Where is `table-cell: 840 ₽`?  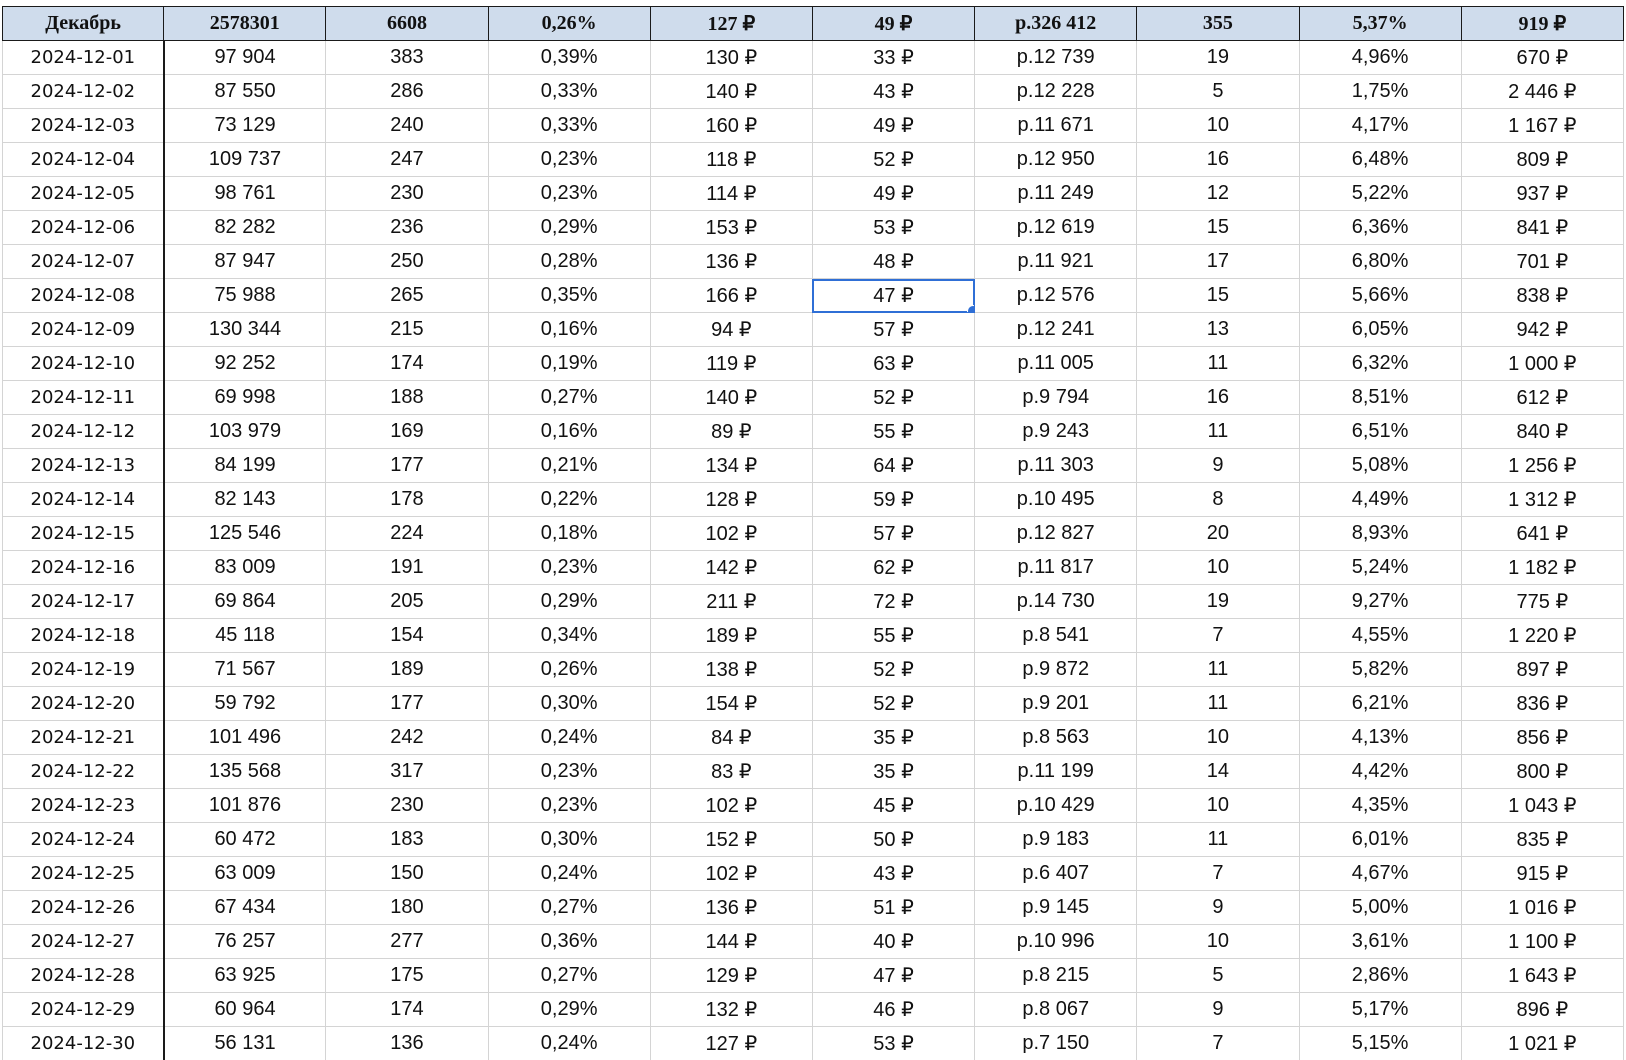 table-cell: 840 ₽ is located at coordinates (1542, 431).